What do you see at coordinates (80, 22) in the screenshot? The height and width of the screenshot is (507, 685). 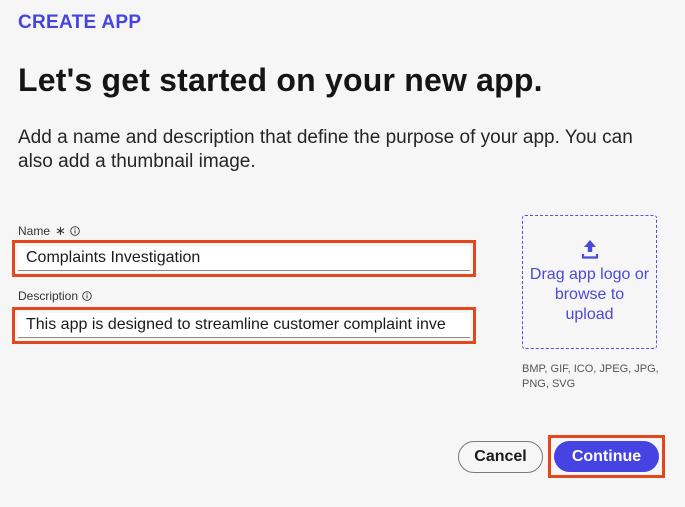 I see `eyebrow-label: CREATE APP` at bounding box center [80, 22].